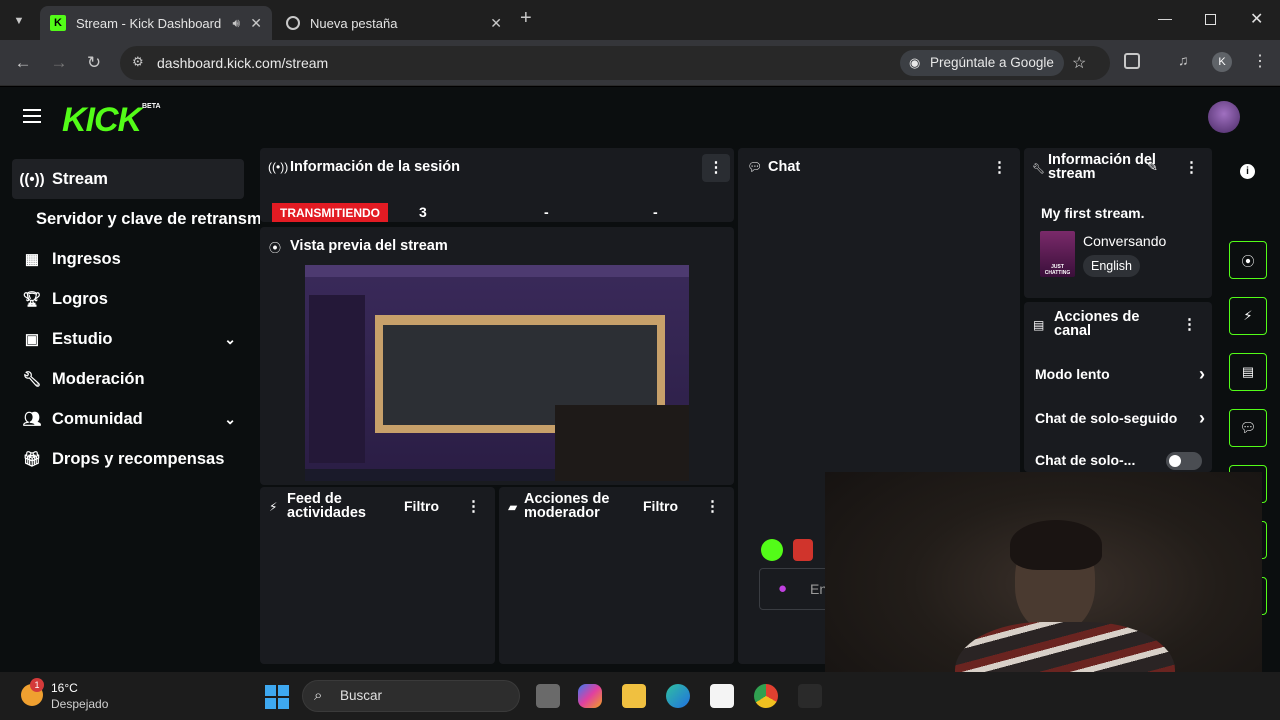 This screenshot has width=1280, height=720. What do you see at coordinates (128, 299) in the screenshot?
I see `sidebar-item-logros: 🏆︎ Logros` at bounding box center [128, 299].